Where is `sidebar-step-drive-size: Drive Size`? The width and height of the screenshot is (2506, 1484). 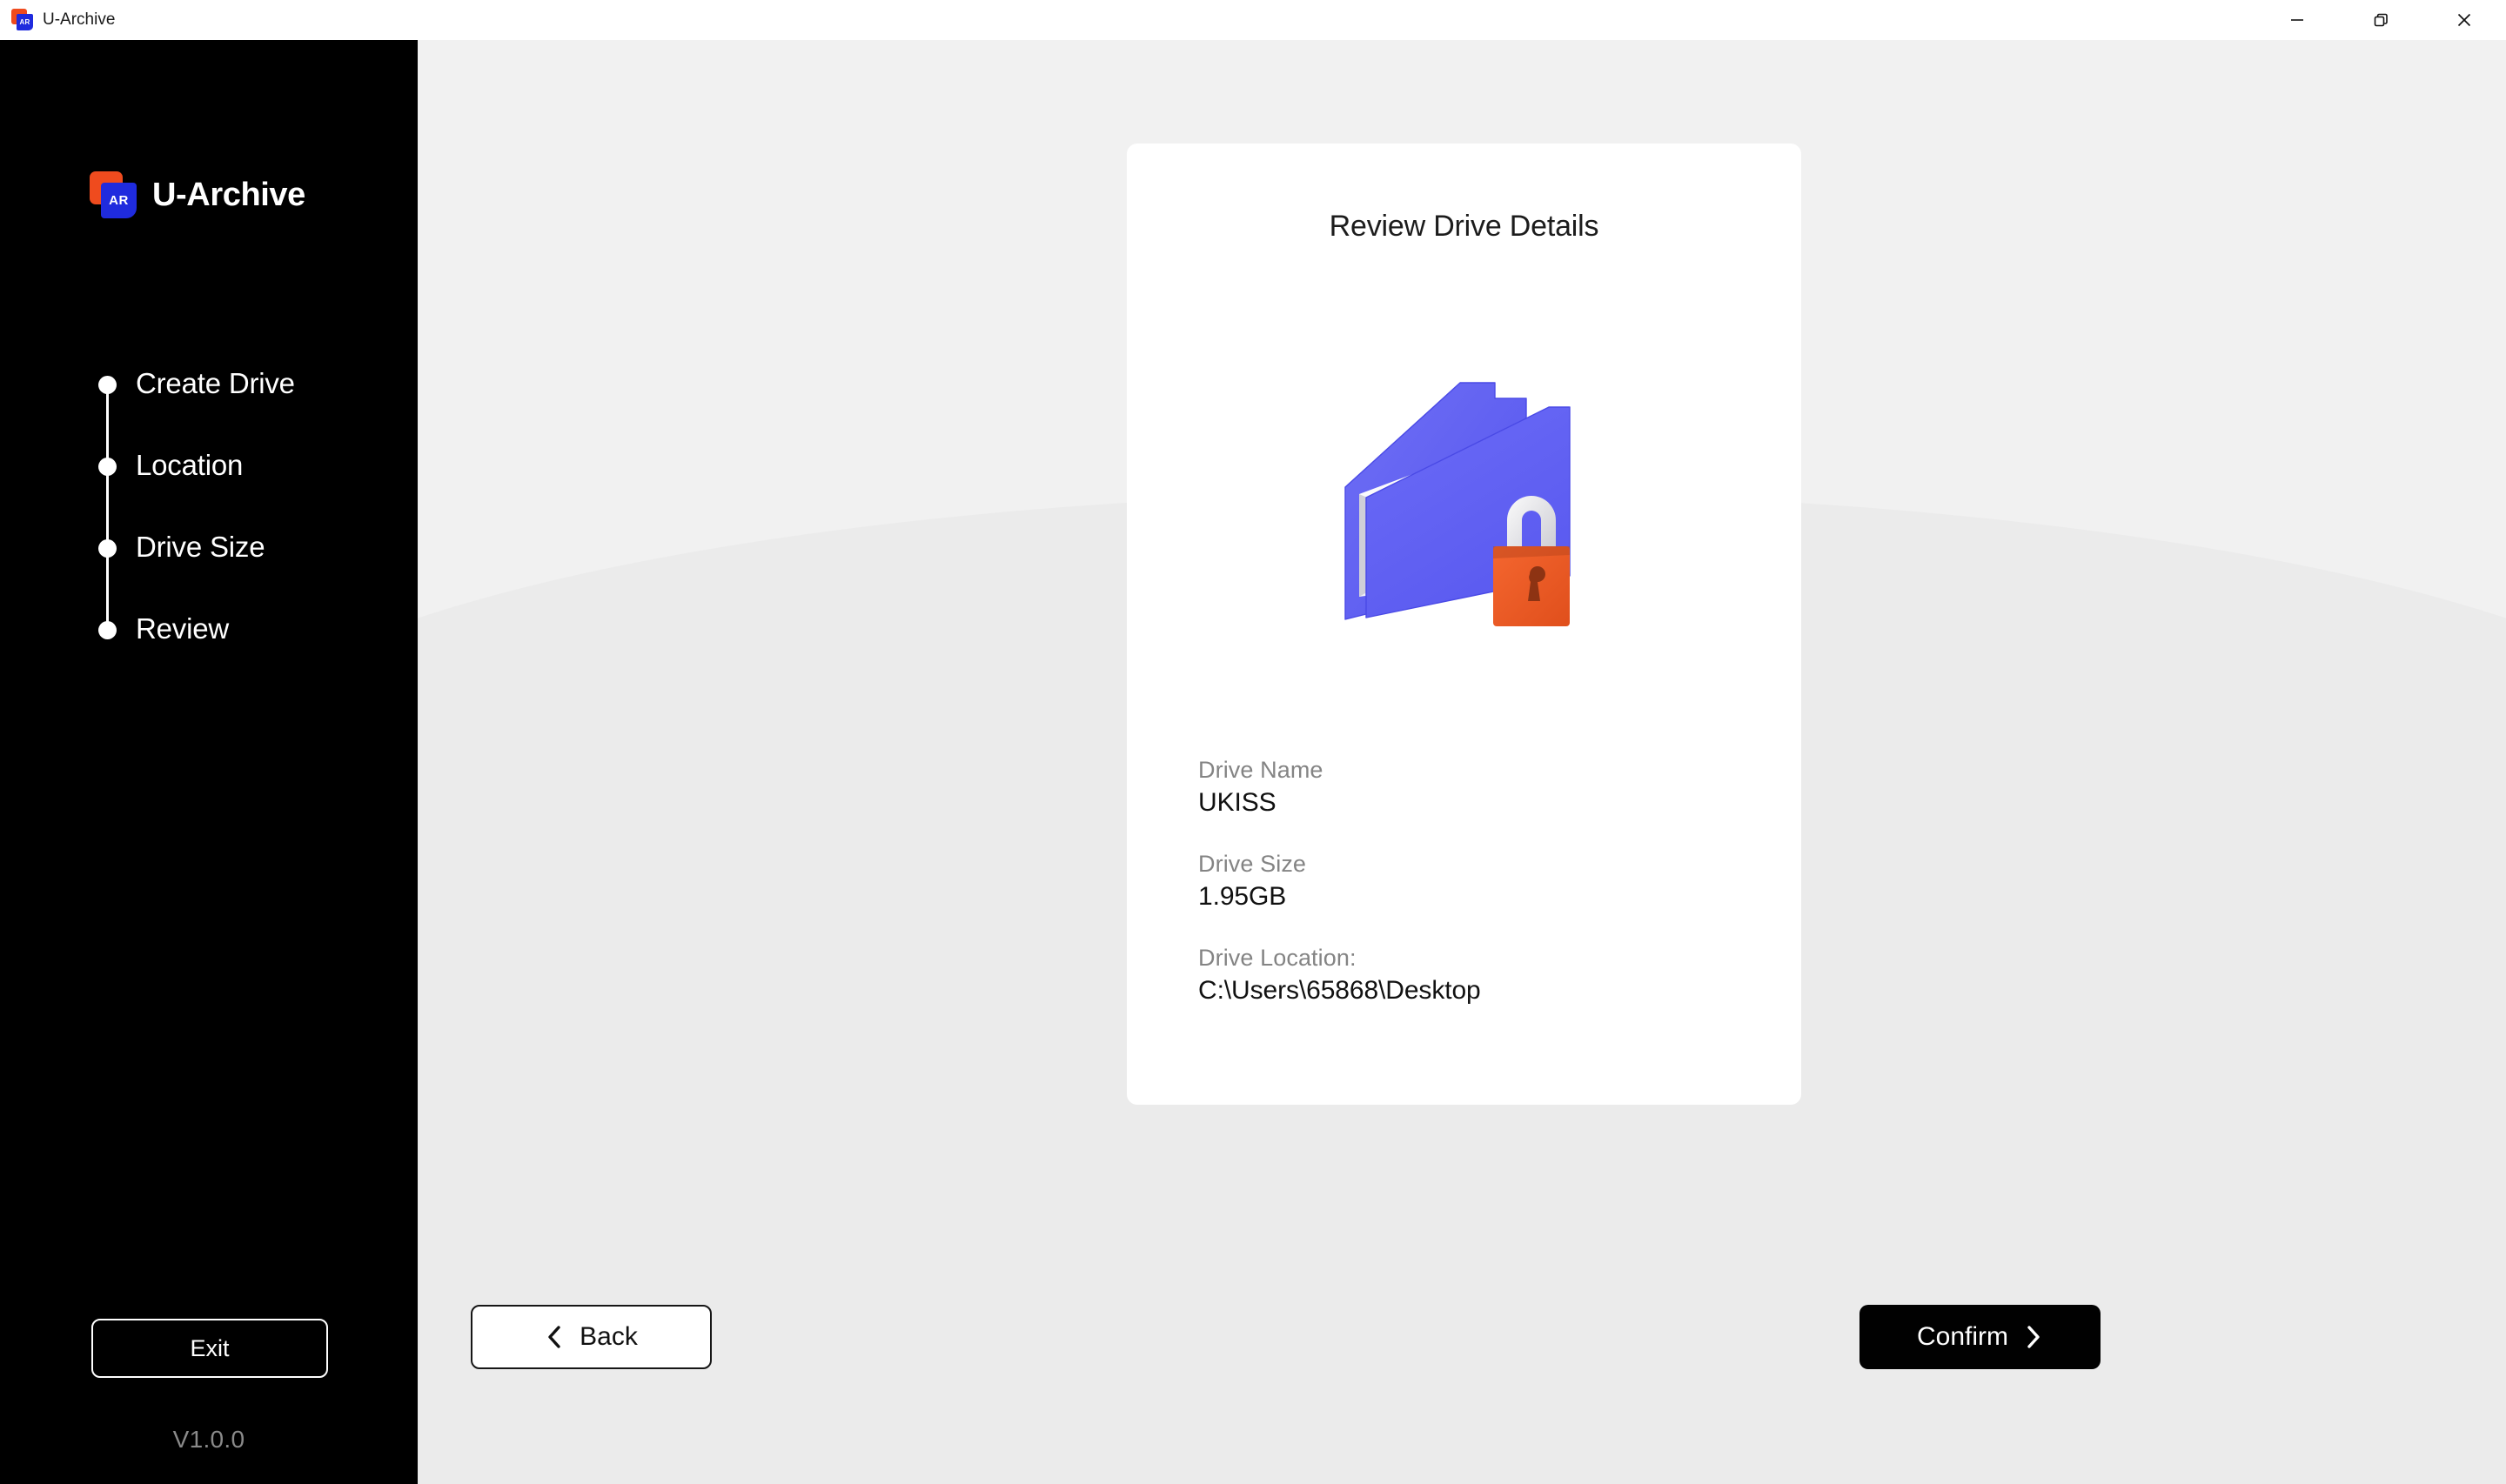
sidebar-step-drive-size: Drive Size is located at coordinates (241, 566).